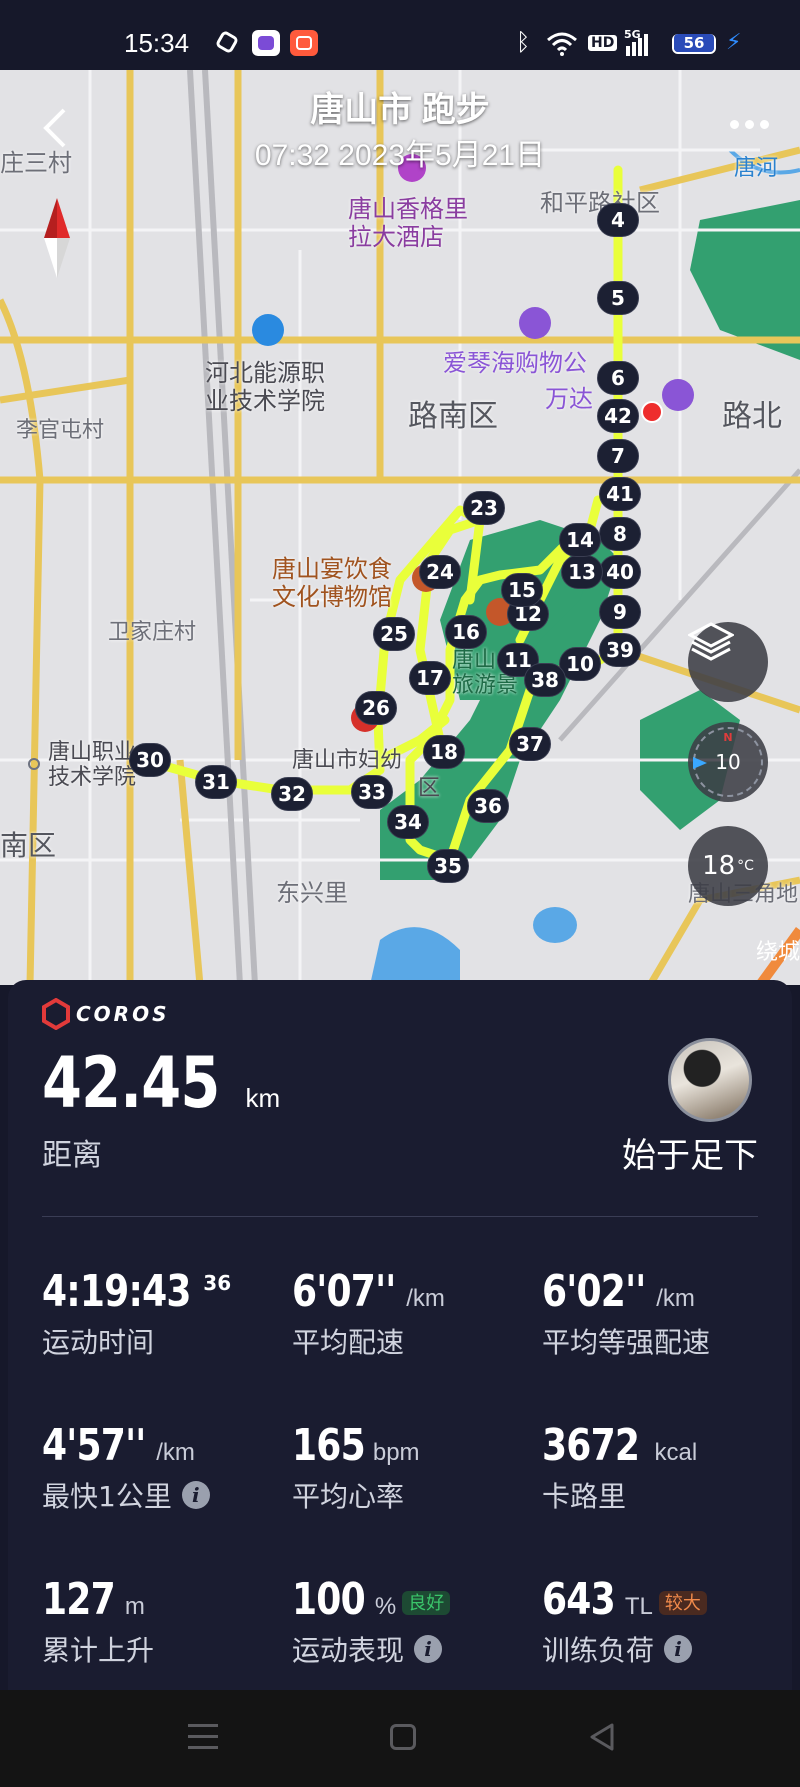 Image resolution: width=800 pixels, height=1787 pixels. Describe the element at coordinates (131, 1083) in the screenshot. I see `distance-value: 42.45` at that location.